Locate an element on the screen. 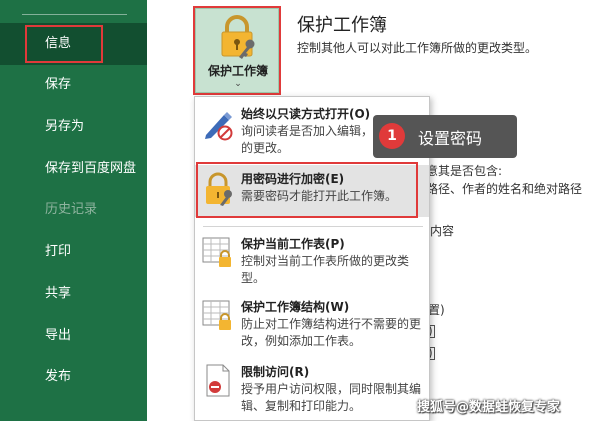 Image resolution: width=600 pixels, height=421 pixels. workbook-structure-lock-icon is located at coordinates (216, 315).